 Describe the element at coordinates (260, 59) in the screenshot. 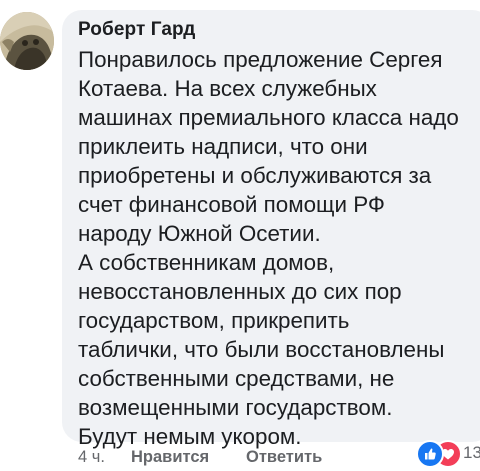

I see `comment-line: Понравилось предложение Сергея` at that location.